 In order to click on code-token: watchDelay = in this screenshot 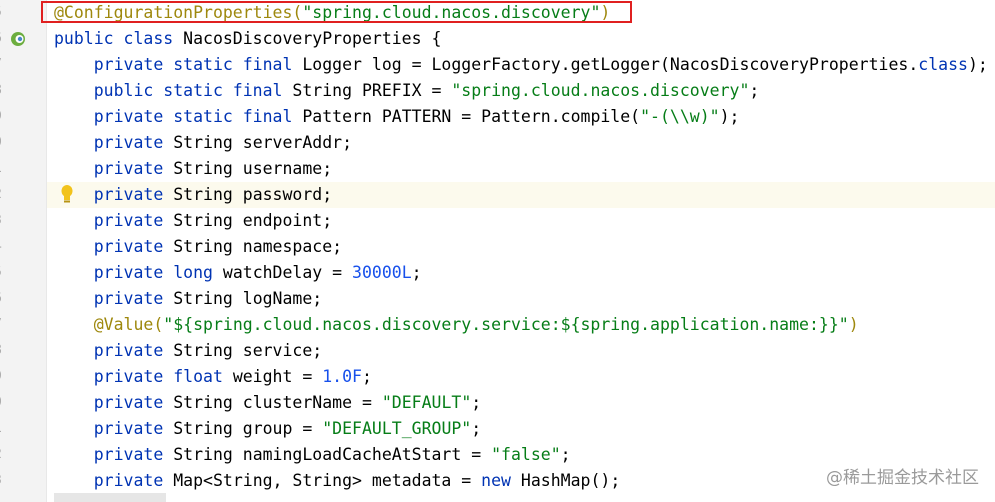, I will do `click(287, 272)`.